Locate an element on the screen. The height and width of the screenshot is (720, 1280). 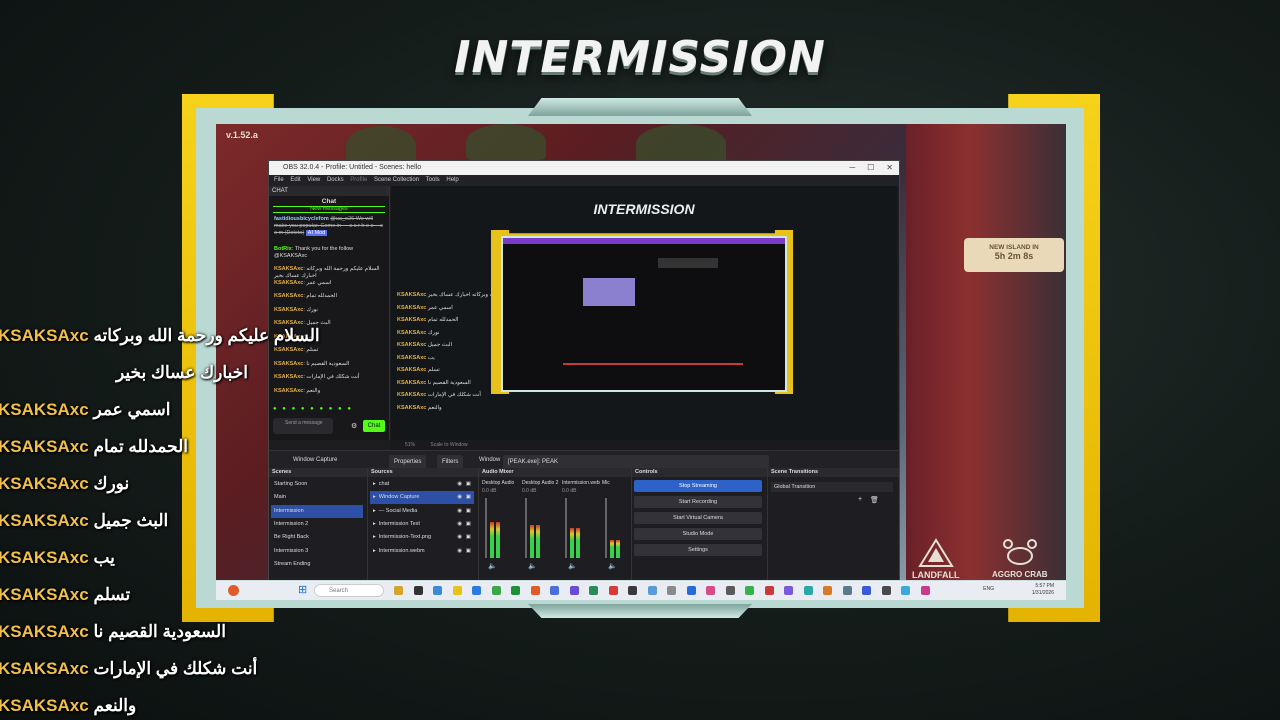
menu-file: File is located at coordinates (279, 180).